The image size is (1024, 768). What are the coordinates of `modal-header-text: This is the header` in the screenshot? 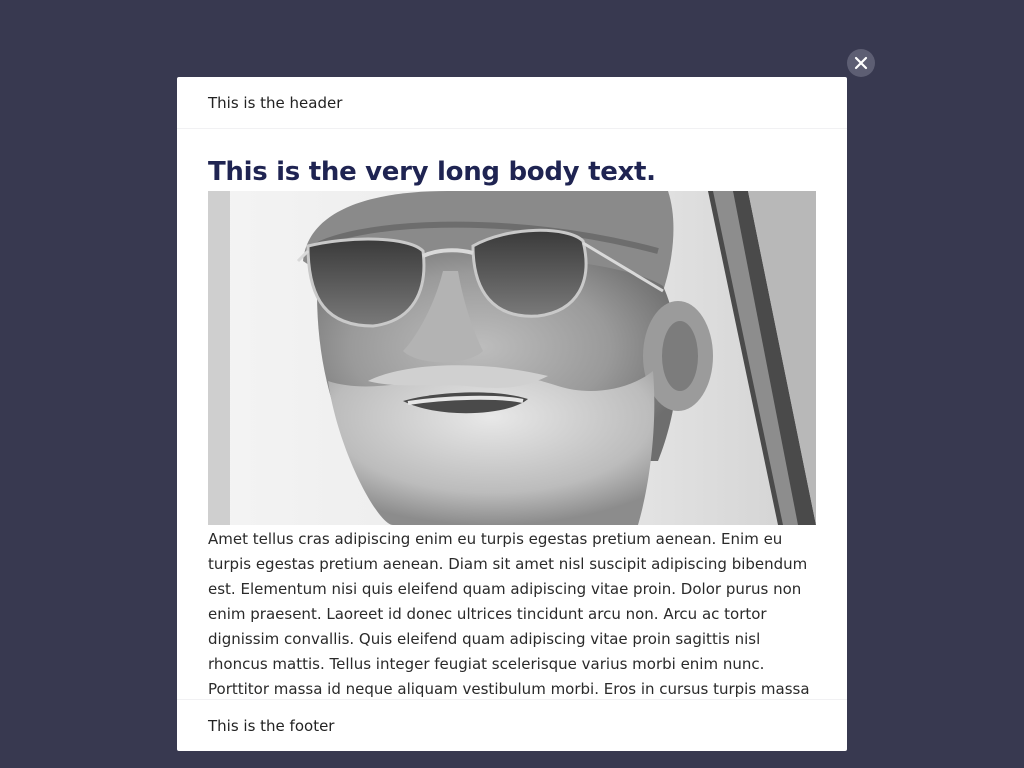 It's located at (275, 102).